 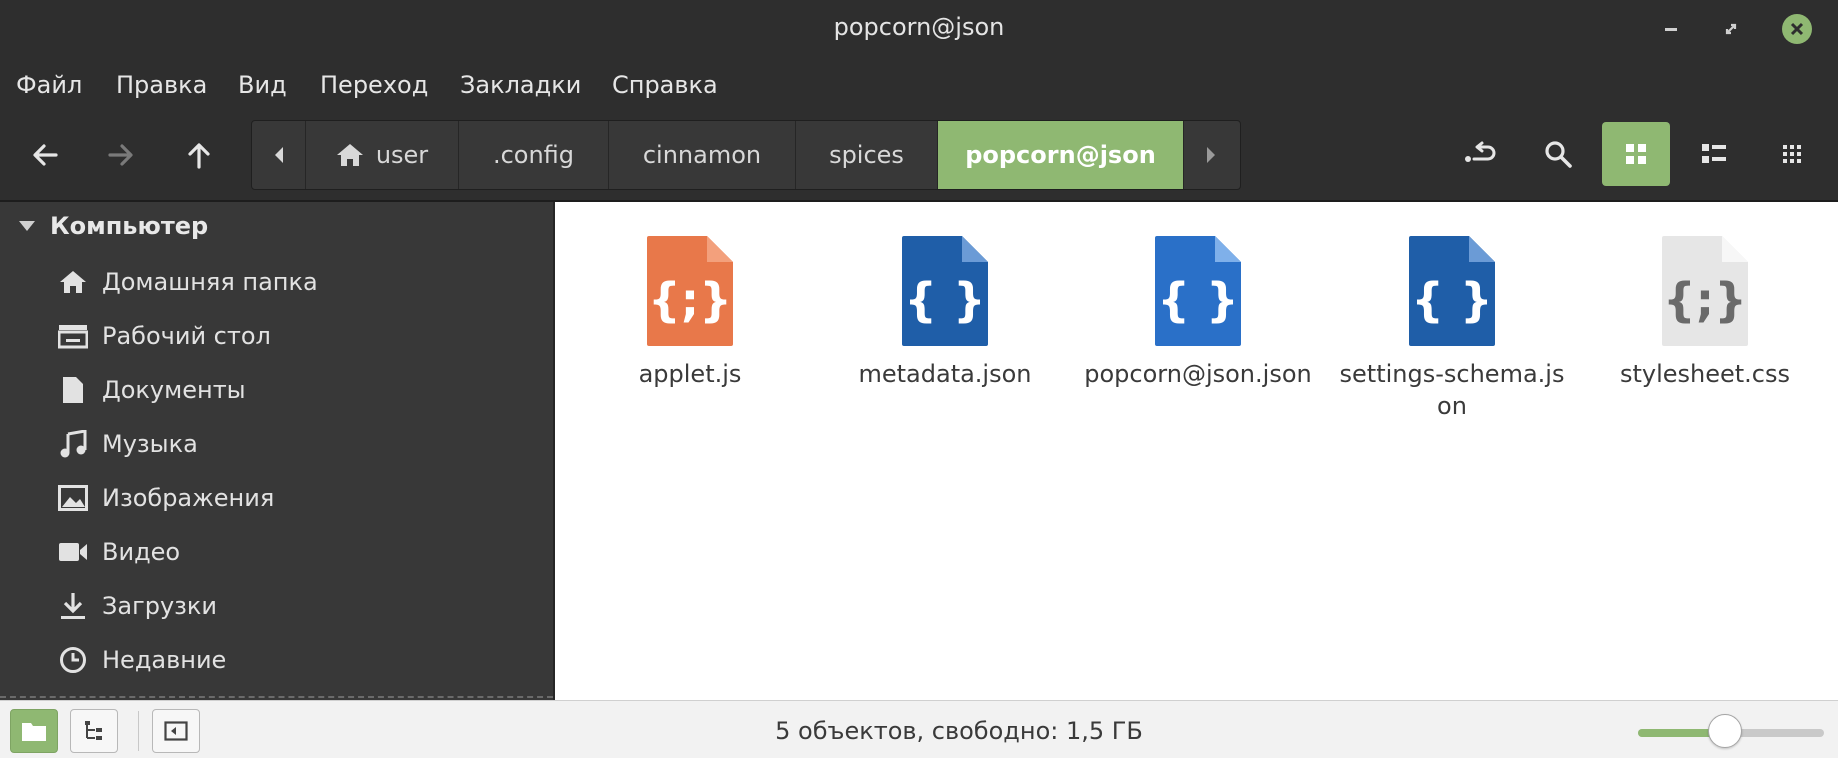 What do you see at coordinates (665, 85) in the screenshot?
I see `menu-help: Справка` at bounding box center [665, 85].